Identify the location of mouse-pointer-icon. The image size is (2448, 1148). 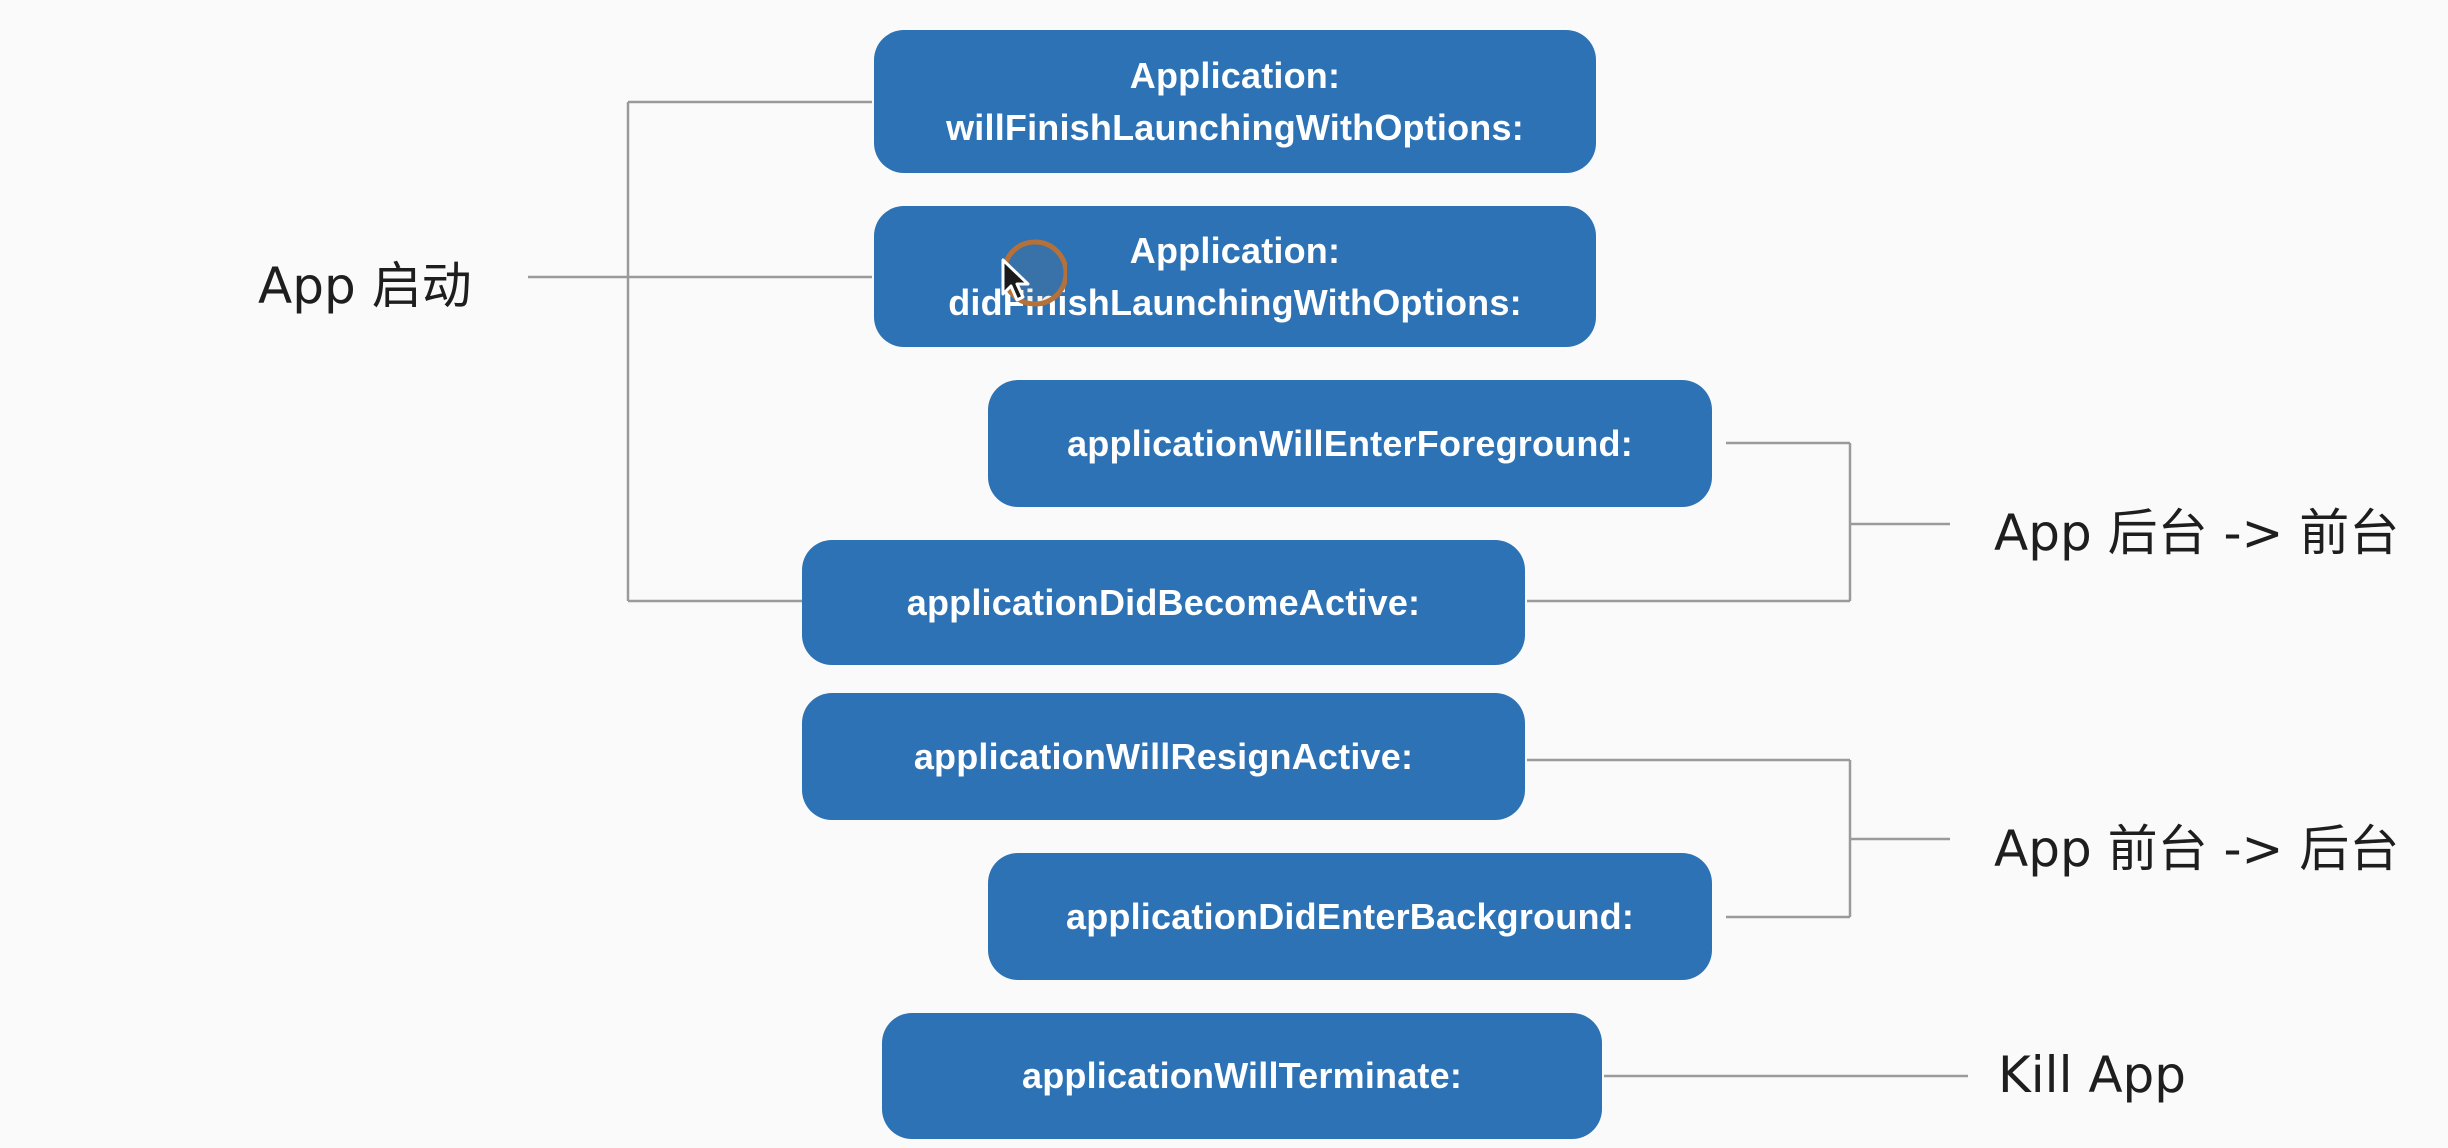
(1028, 274).